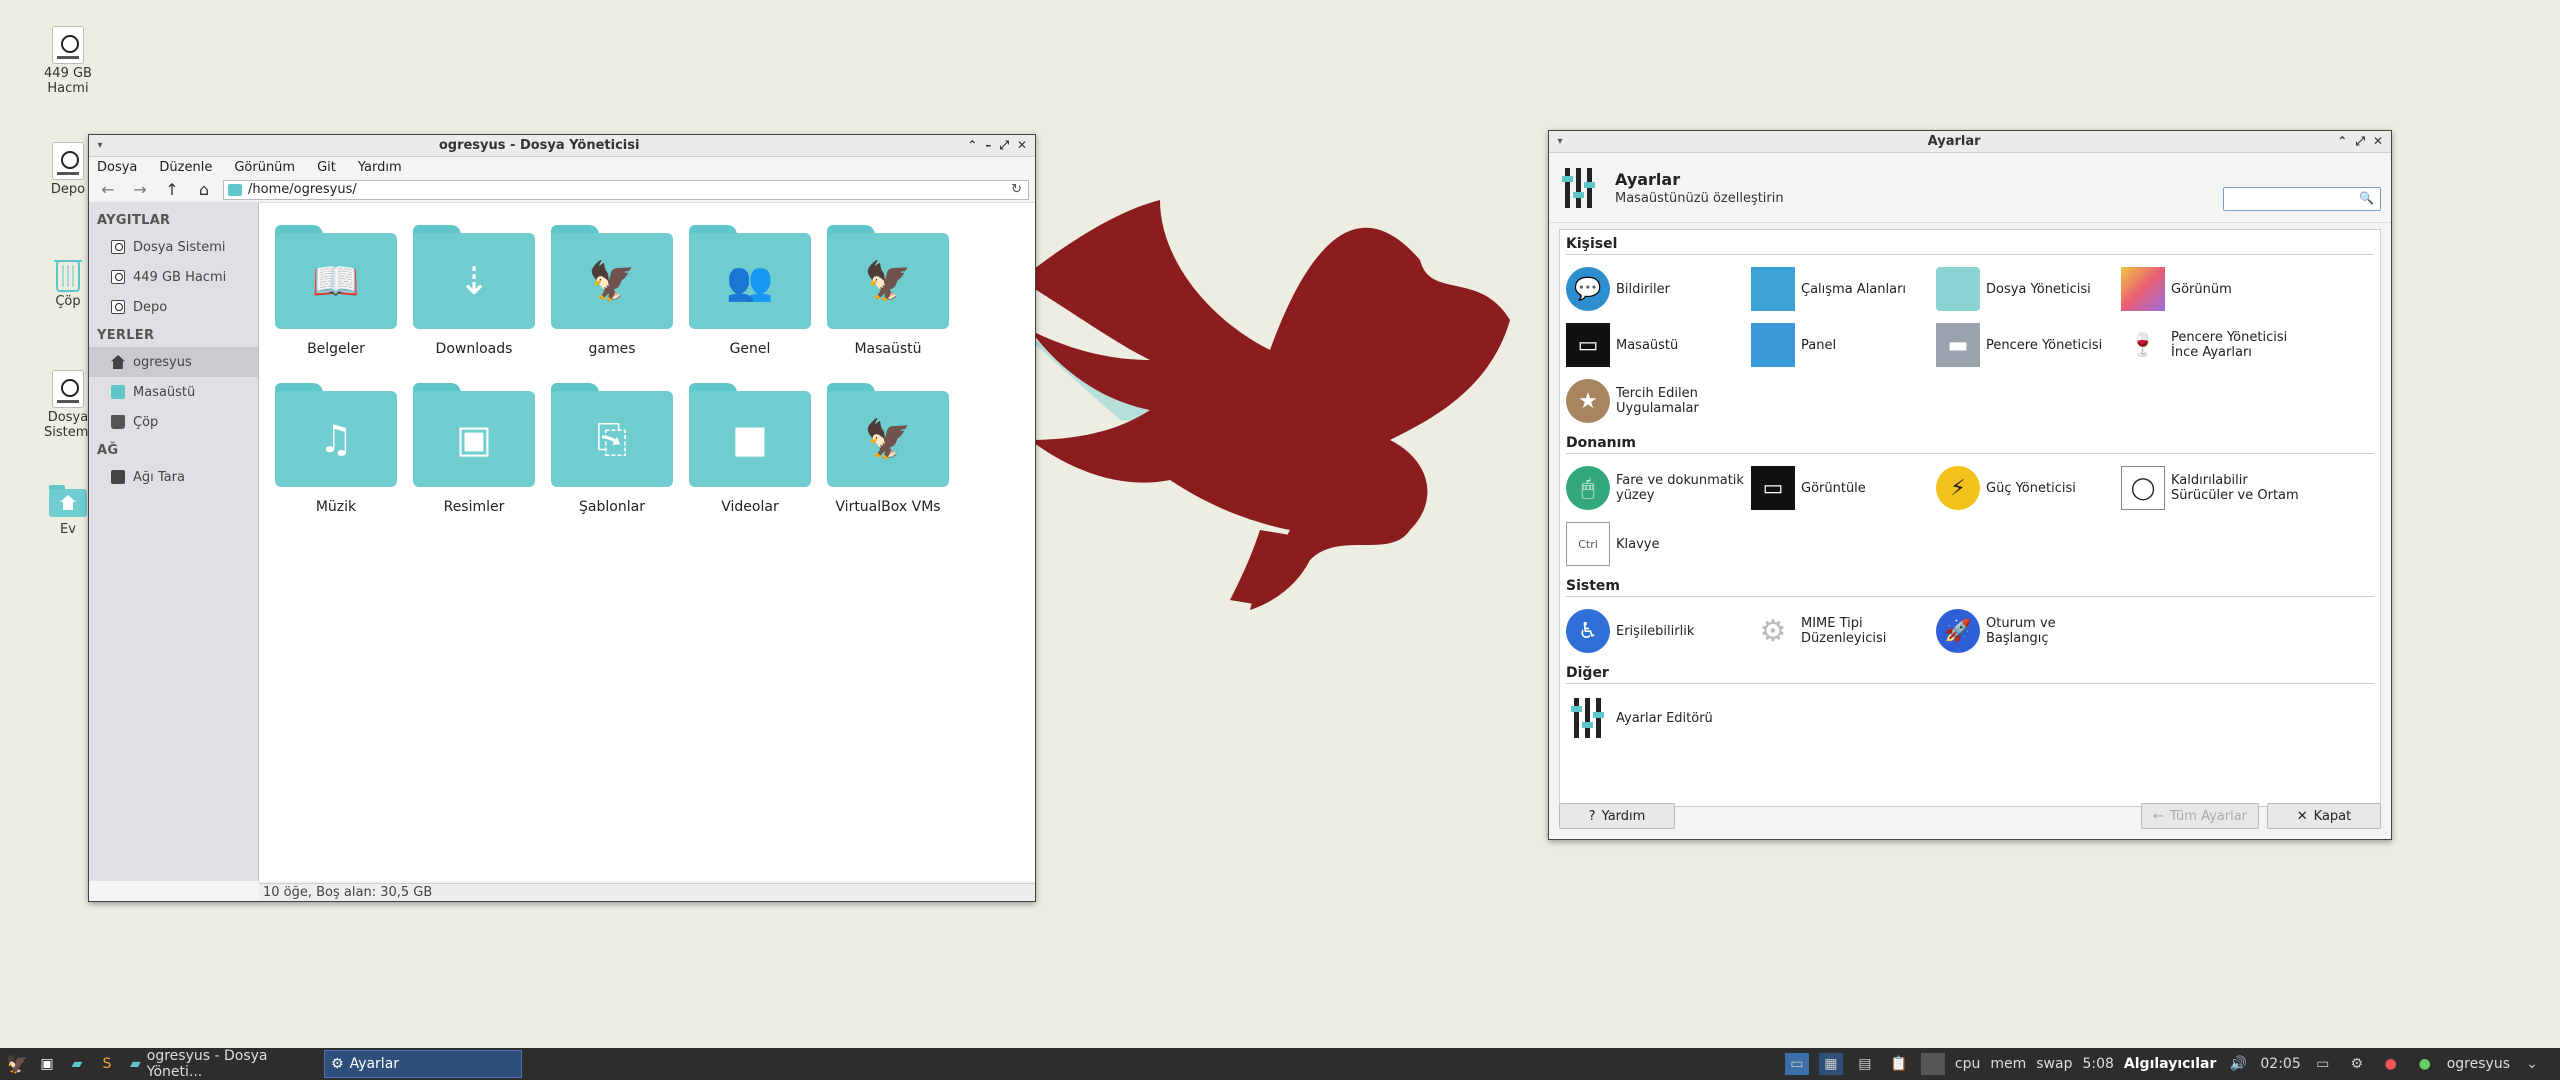 Image resolution: width=2560 pixels, height=1080 pixels. I want to click on sidebar-item-filesystem: Dosya Sistemi, so click(173, 247).